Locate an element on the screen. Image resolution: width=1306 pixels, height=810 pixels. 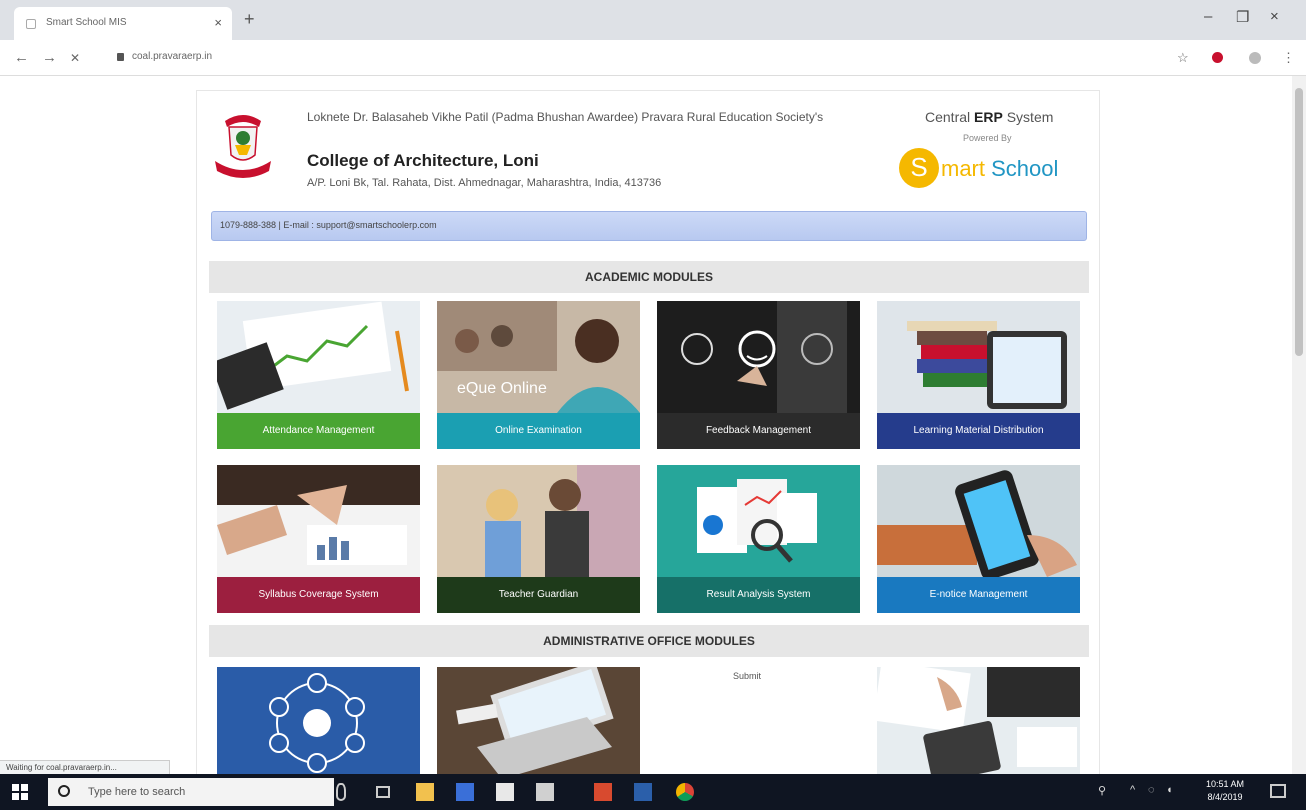
module-e-notice: E-notice Management is located at coordinates (978, 539).